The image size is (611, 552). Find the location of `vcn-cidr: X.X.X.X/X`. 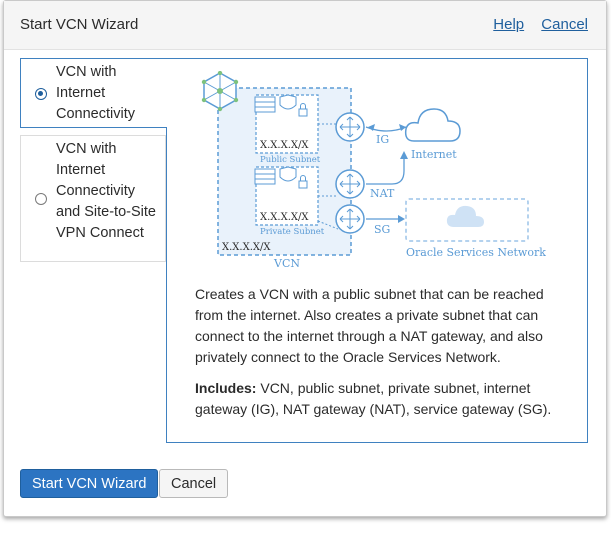

vcn-cidr: X.X.X.X/X is located at coordinates (246, 247).